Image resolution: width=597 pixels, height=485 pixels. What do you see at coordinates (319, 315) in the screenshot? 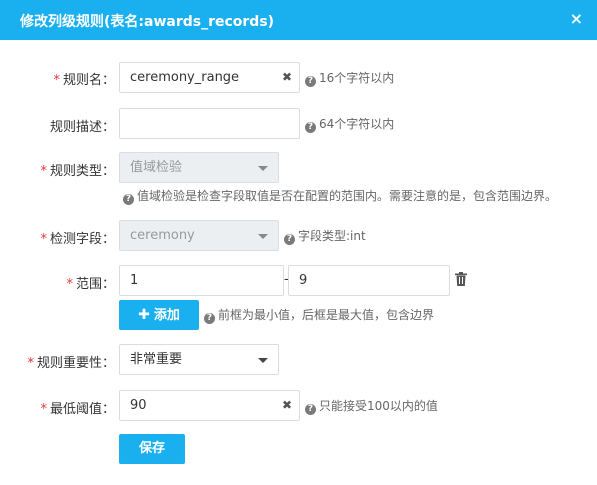
I see `range-hint: ? 前框为最小值，后框是最大值，包含边界` at bounding box center [319, 315].